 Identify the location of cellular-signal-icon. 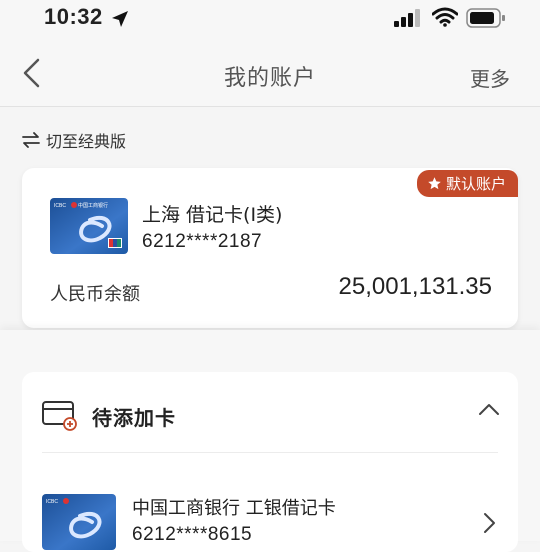
(407, 18).